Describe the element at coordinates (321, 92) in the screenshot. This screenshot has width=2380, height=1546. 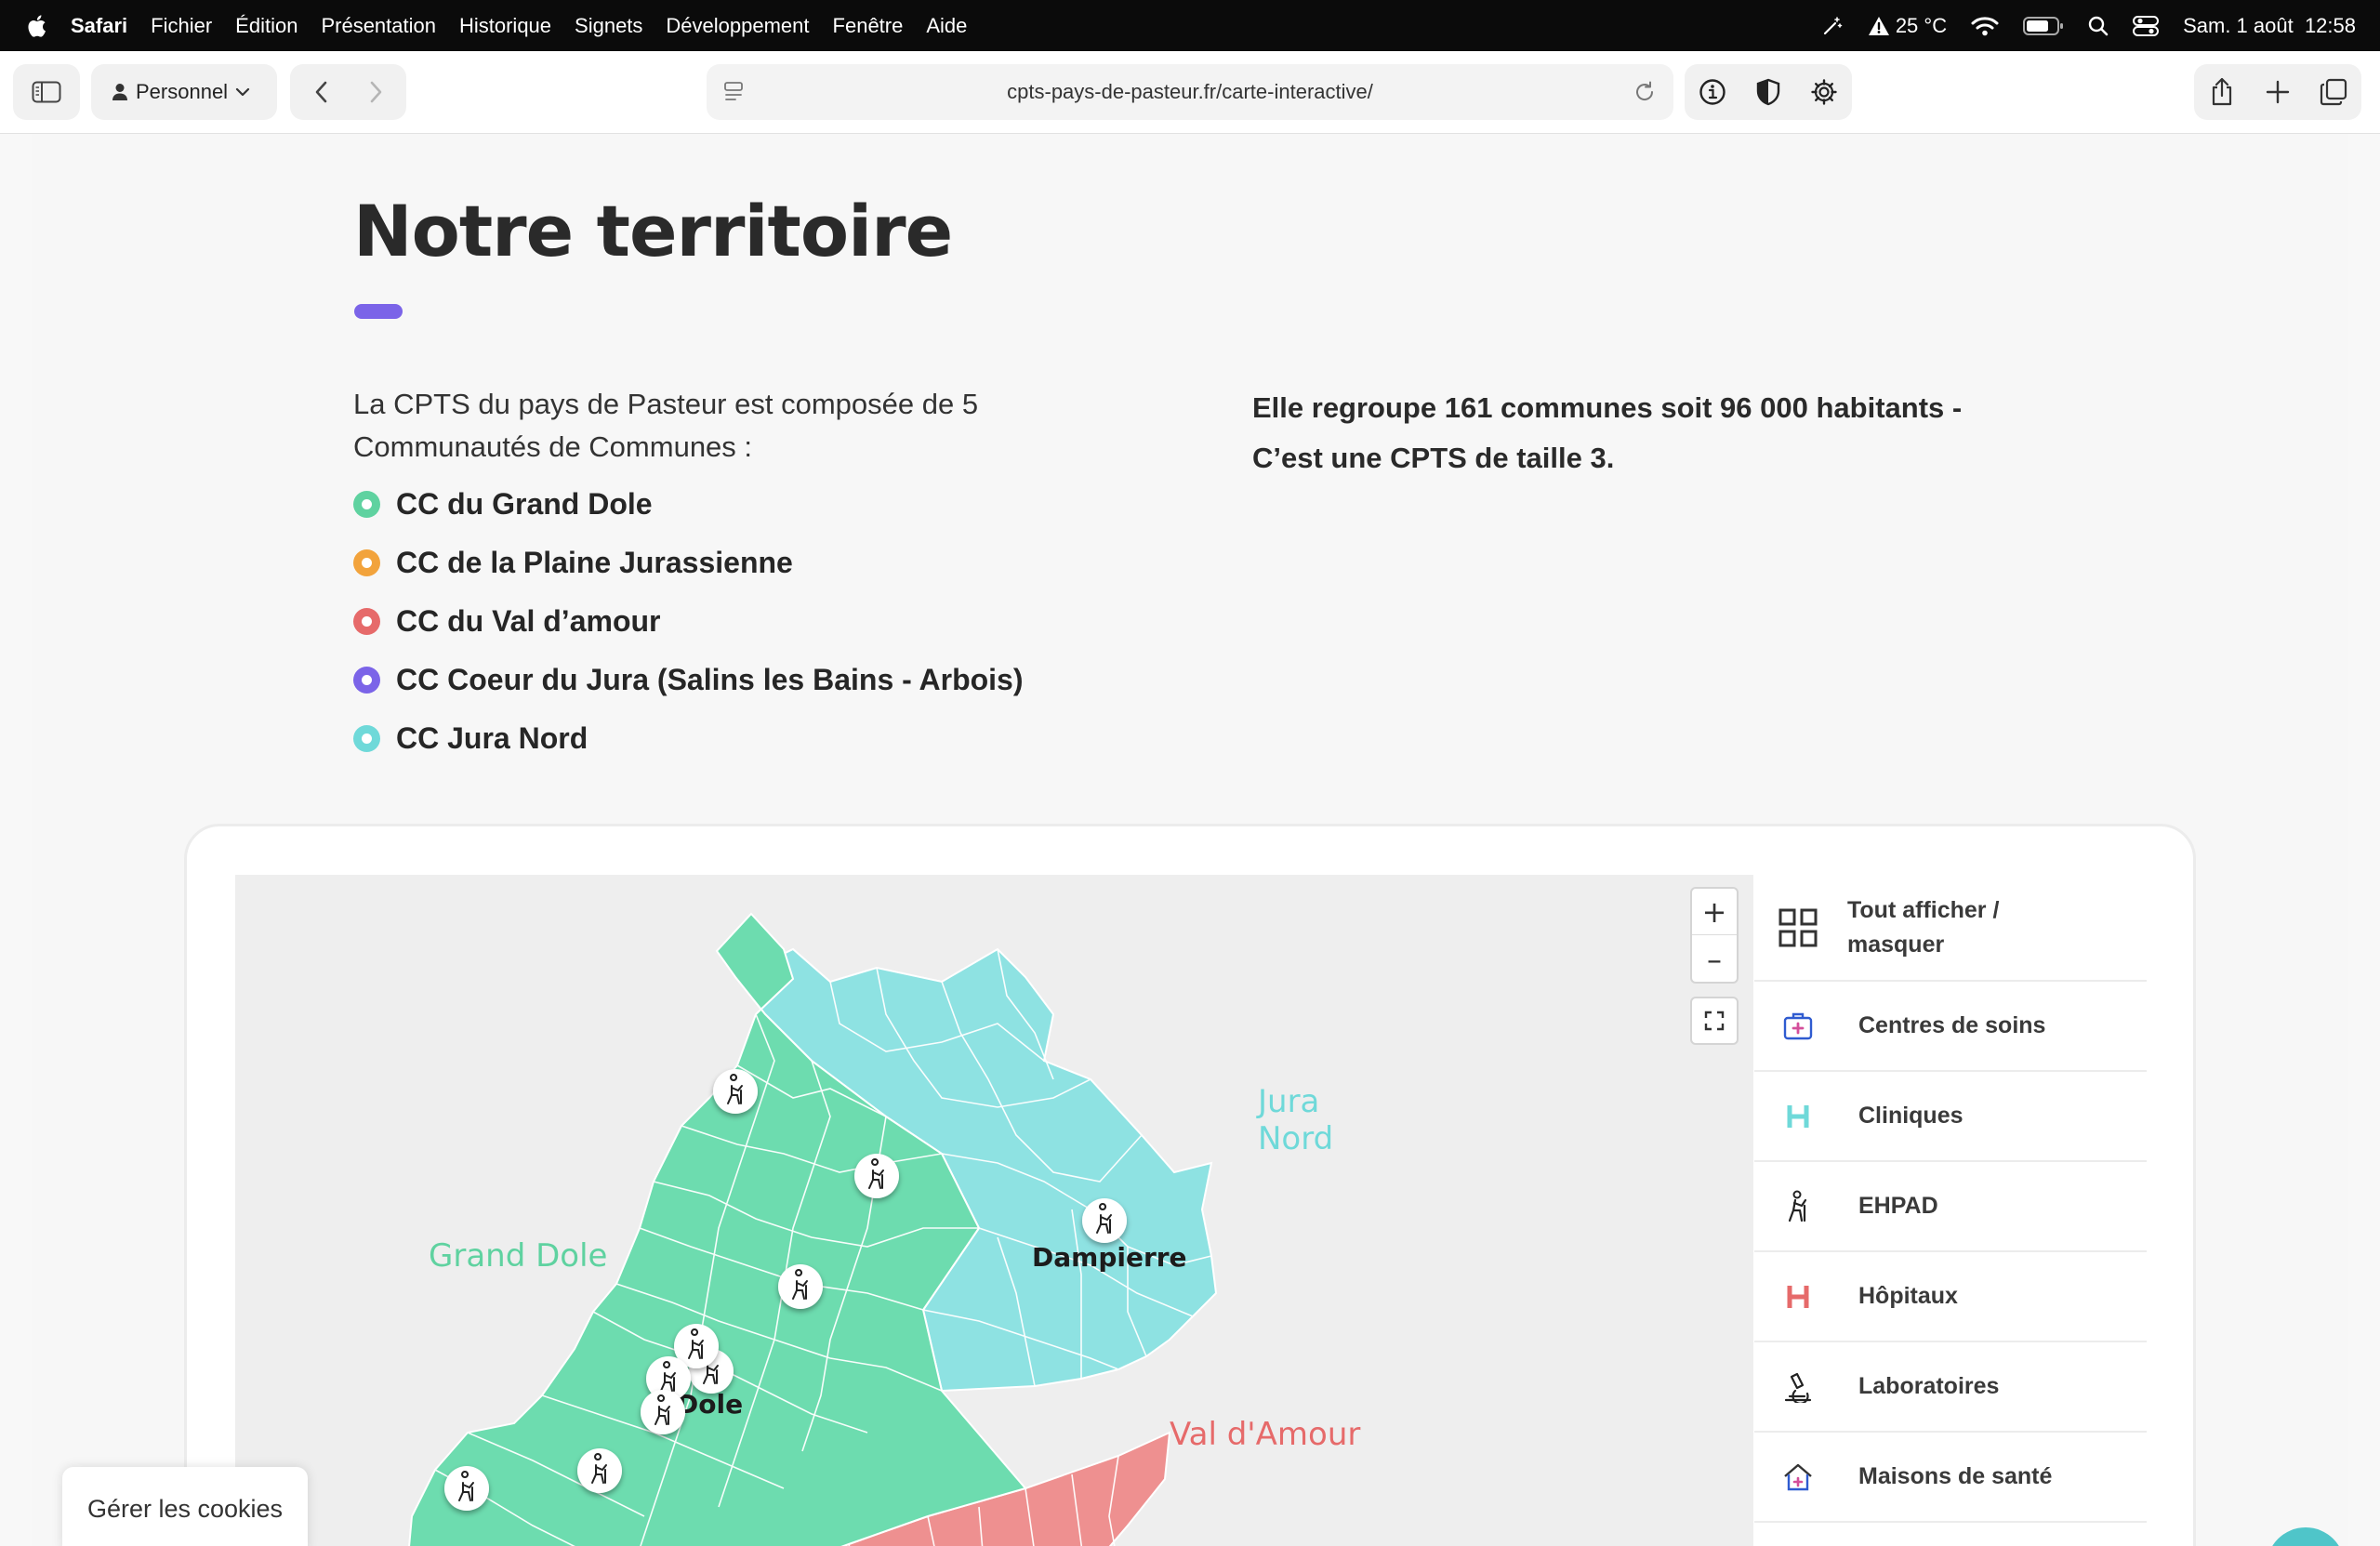
I see `back-button` at that location.